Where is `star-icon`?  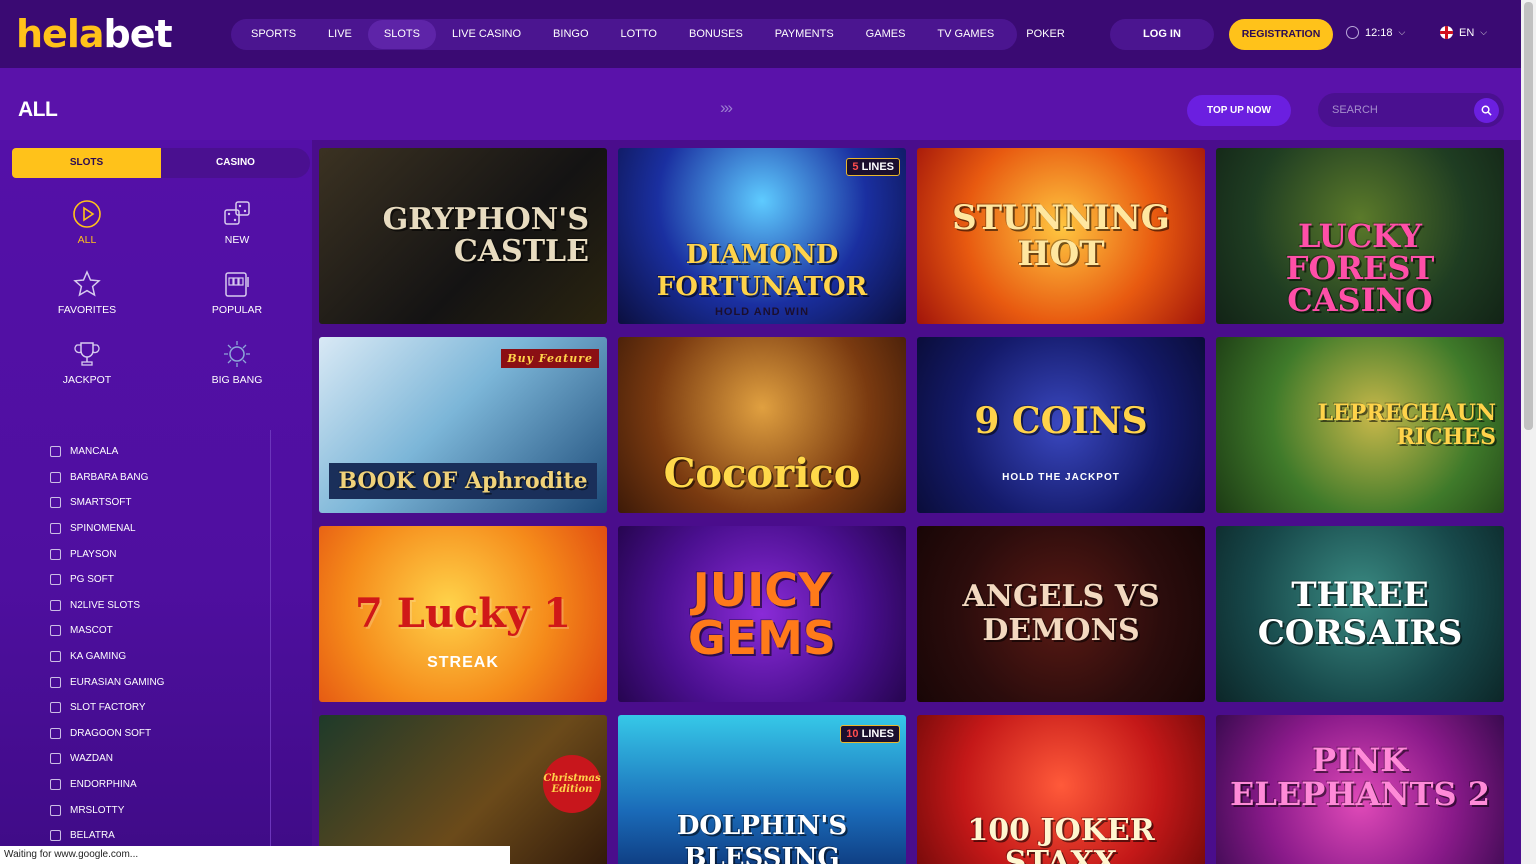
star-icon is located at coordinates (87, 283).